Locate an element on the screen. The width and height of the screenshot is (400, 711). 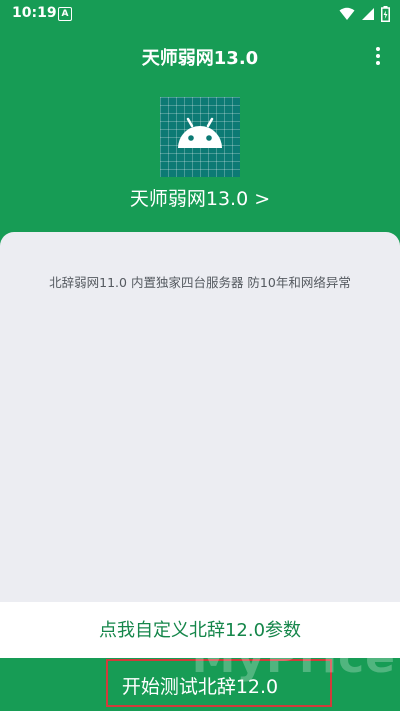
more-vert-icon is located at coordinates (378, 58).